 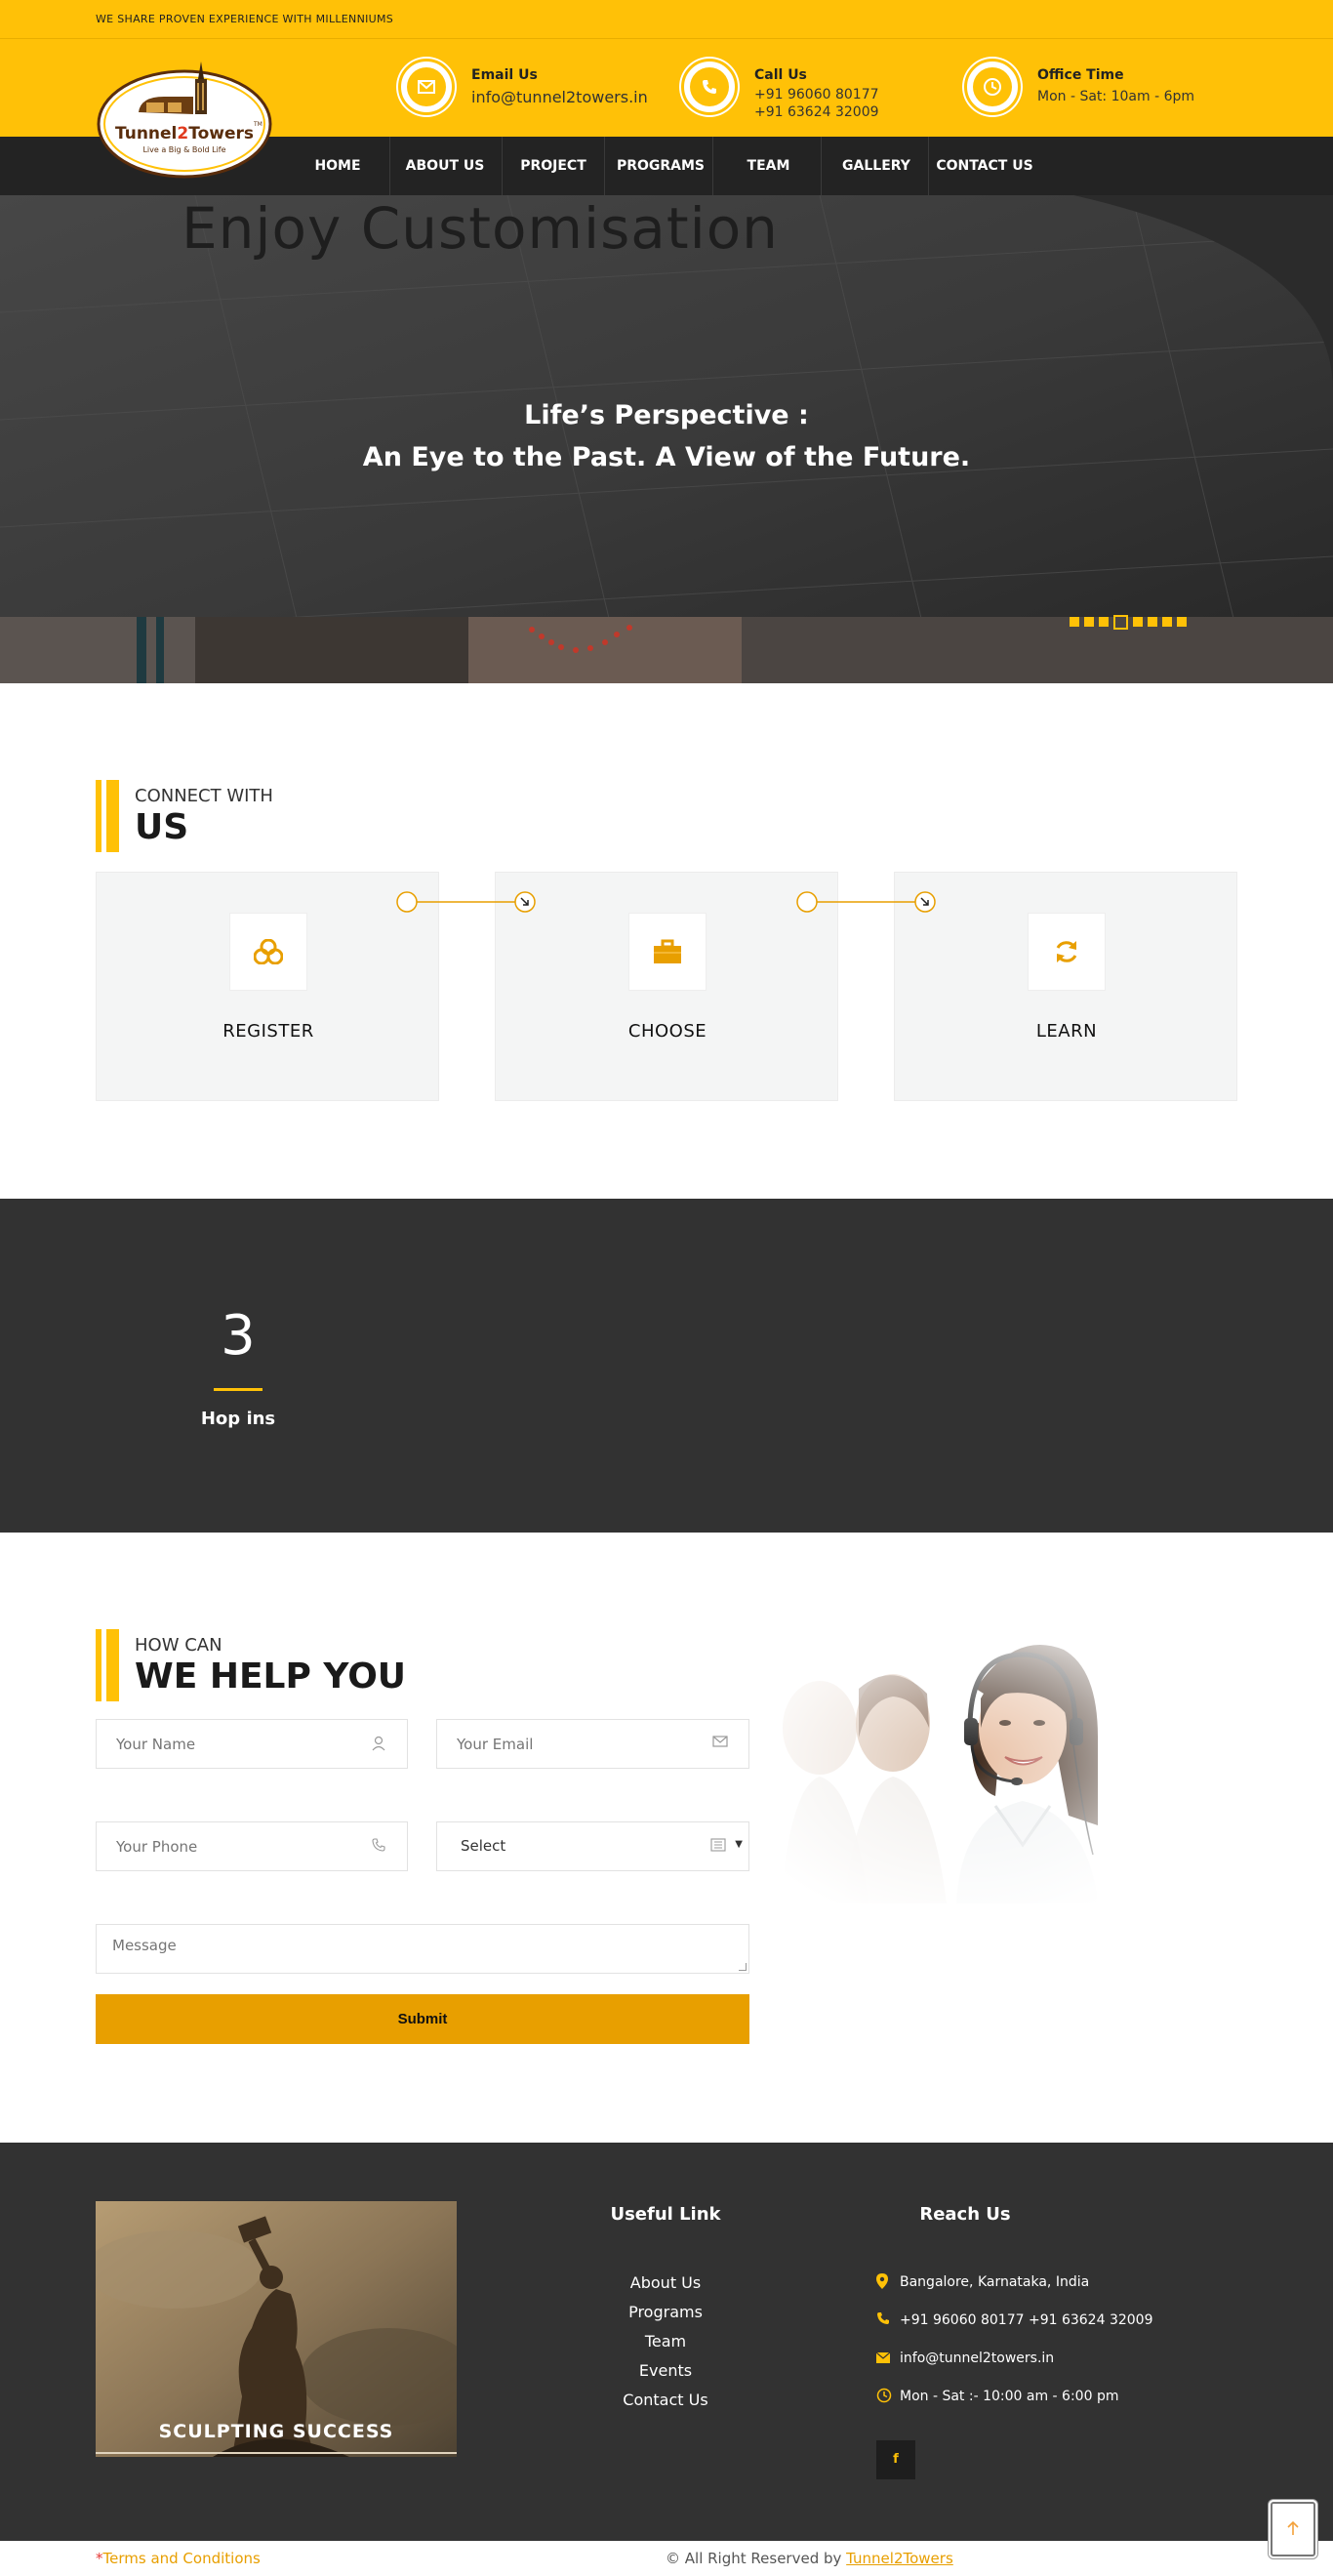 I want to click on nav-gallery: GALLERY, so click(x=876, y=166).